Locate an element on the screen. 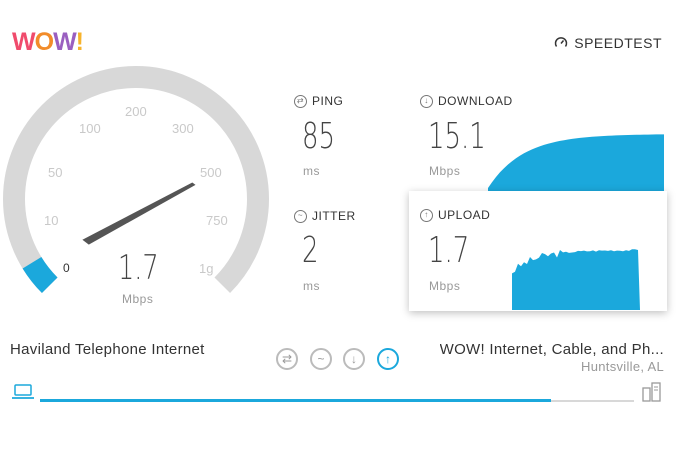  wave-icon: ~ is located at coordinates (321, 359).